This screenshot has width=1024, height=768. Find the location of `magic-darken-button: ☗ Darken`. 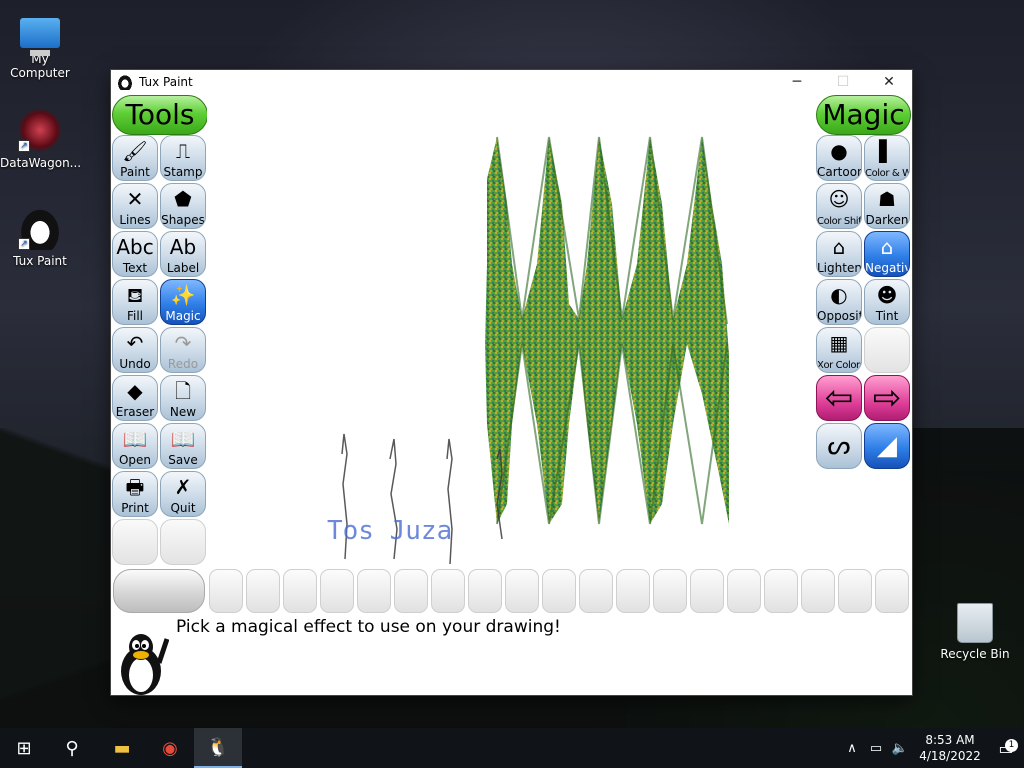

magic-darken-button: ☗ Darken is located at coordinates (887, 206).